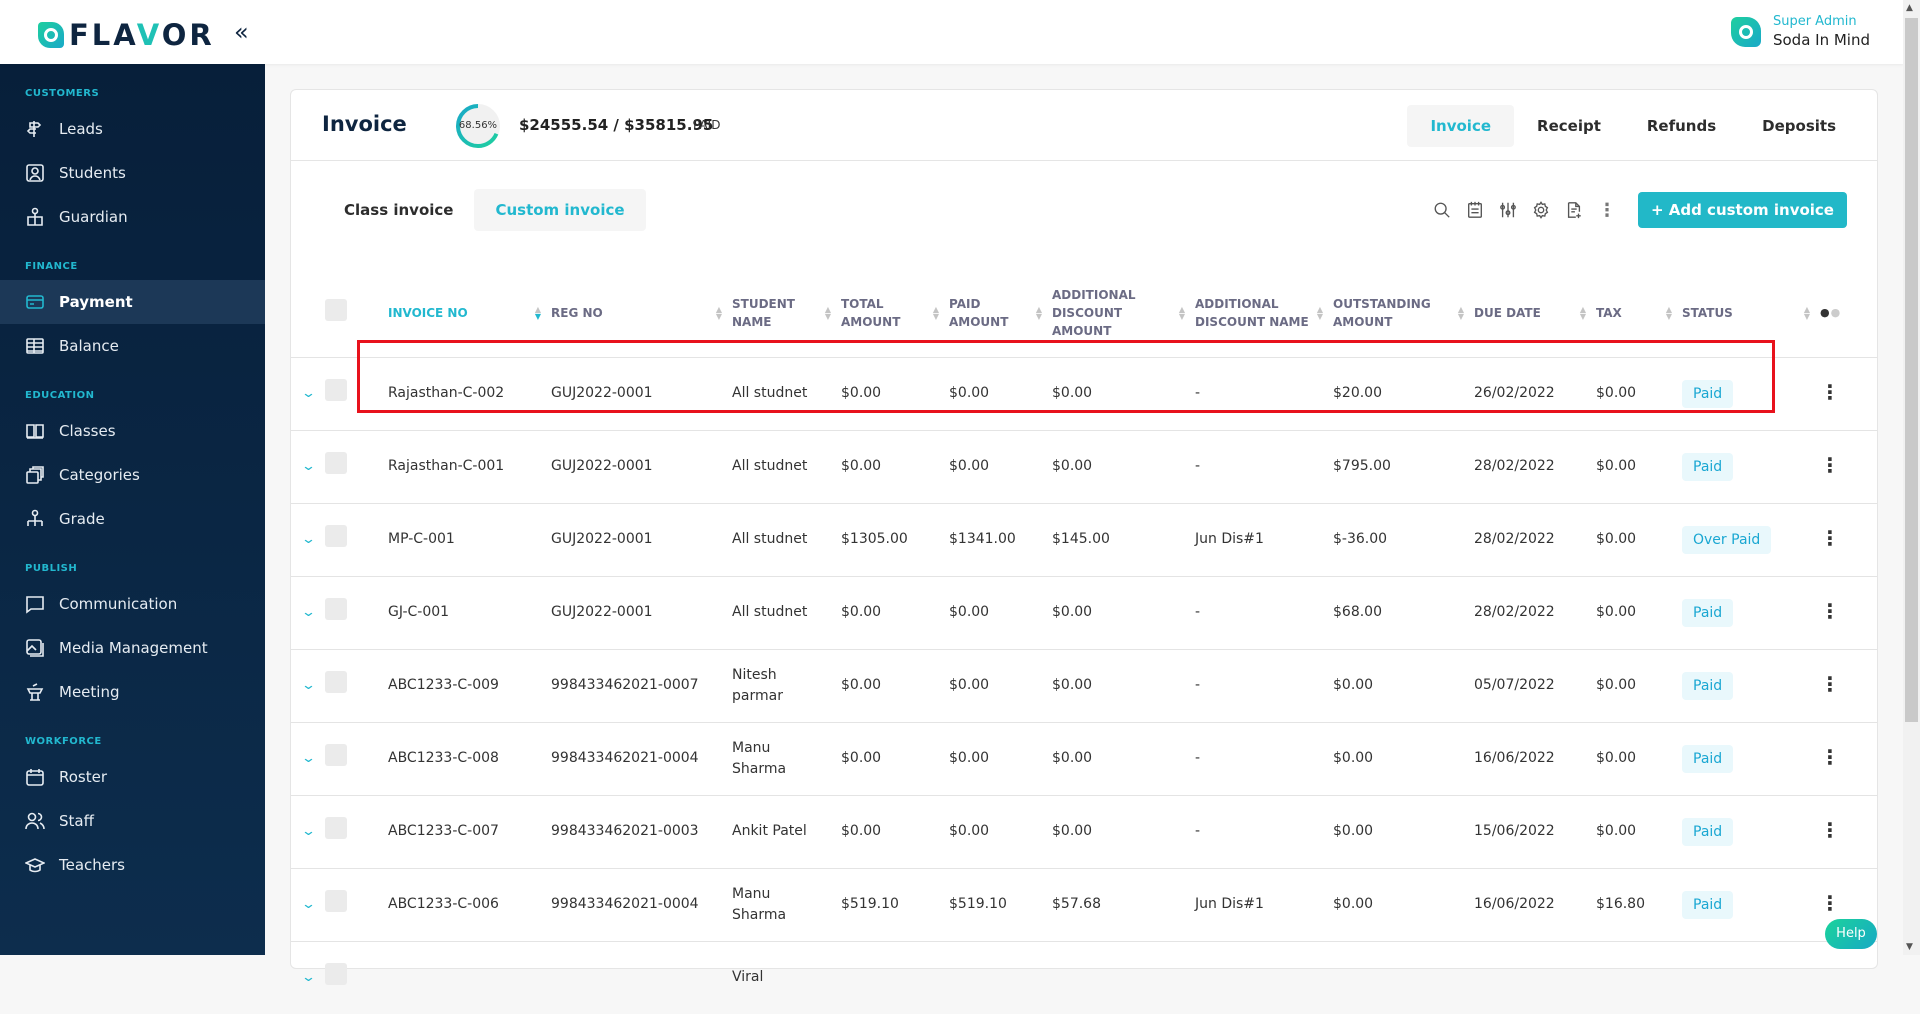  I want to click on column-reg-no: REG NO ▲ ▼, so click(641, 313).